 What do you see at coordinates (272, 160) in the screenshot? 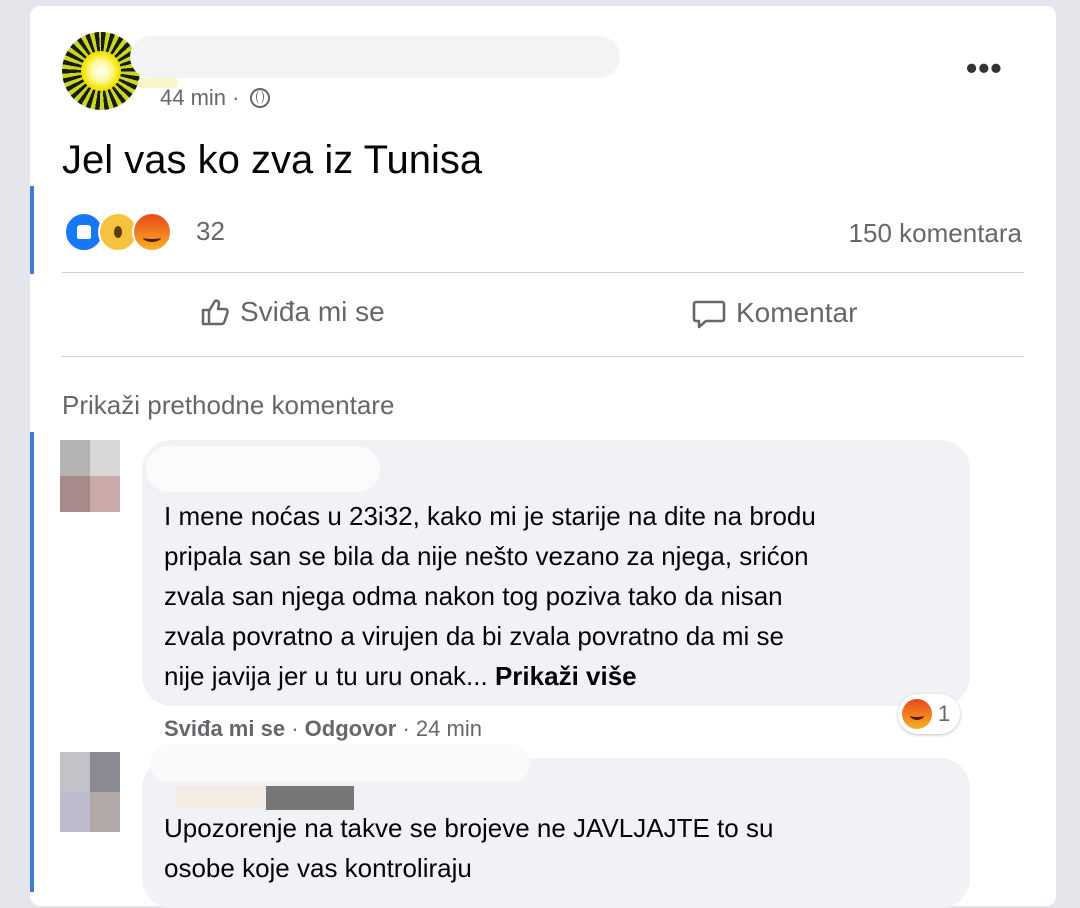
I see `post-text: Jel vas ko zva iz Tunisa` at bounding box center [272, 160].